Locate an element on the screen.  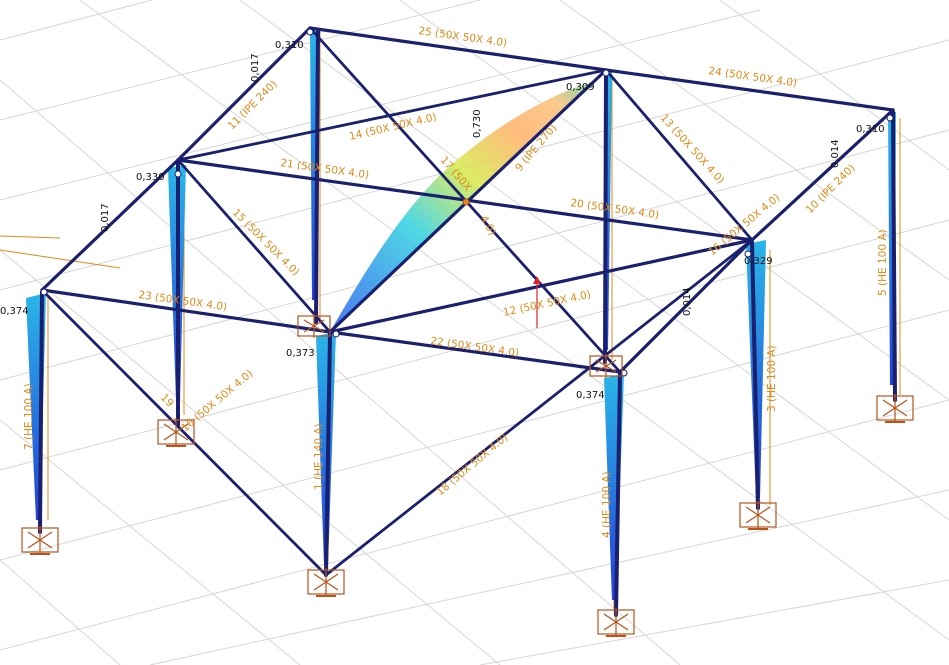
column-front-left is located at coordinates (41, 412).